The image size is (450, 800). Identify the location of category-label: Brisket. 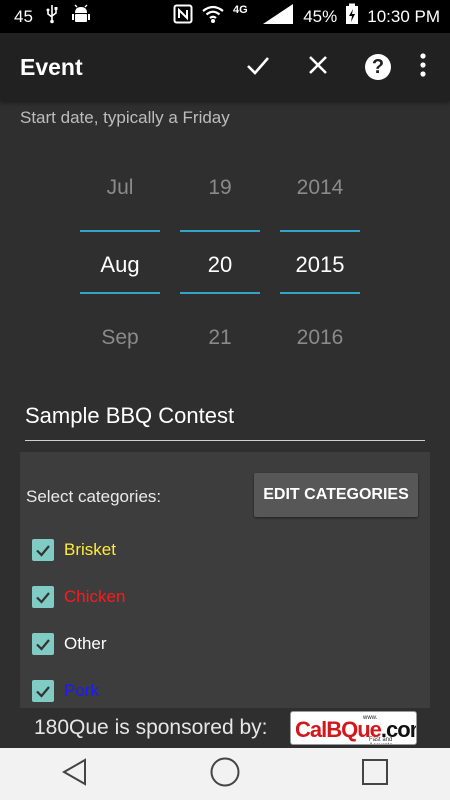
(90, 549).